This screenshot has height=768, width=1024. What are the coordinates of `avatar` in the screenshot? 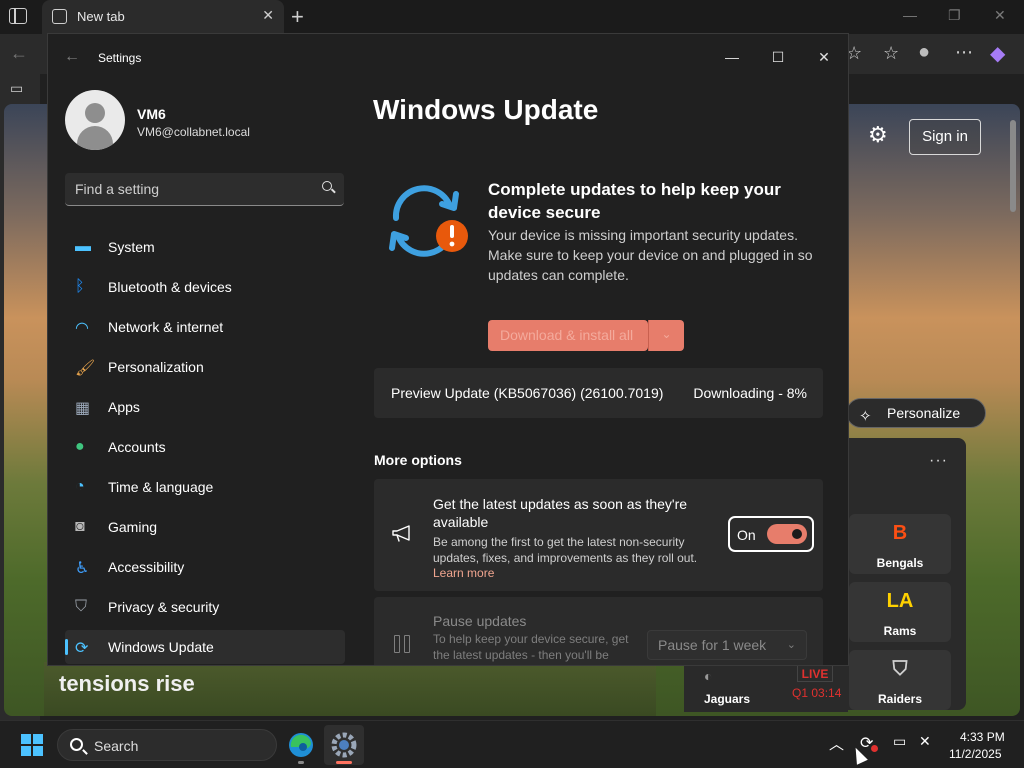 It's located at (95, 120).